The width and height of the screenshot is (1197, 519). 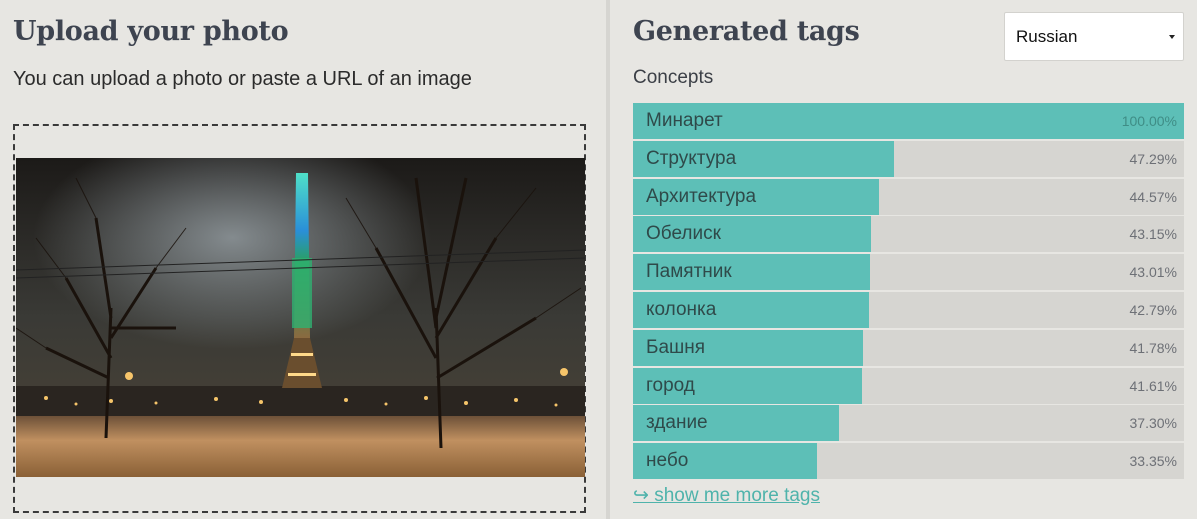 What do you see at coordinates (683, 234) in the screenshot?
I see `tag-name: Обелиск` at bounding box center [683, 234].